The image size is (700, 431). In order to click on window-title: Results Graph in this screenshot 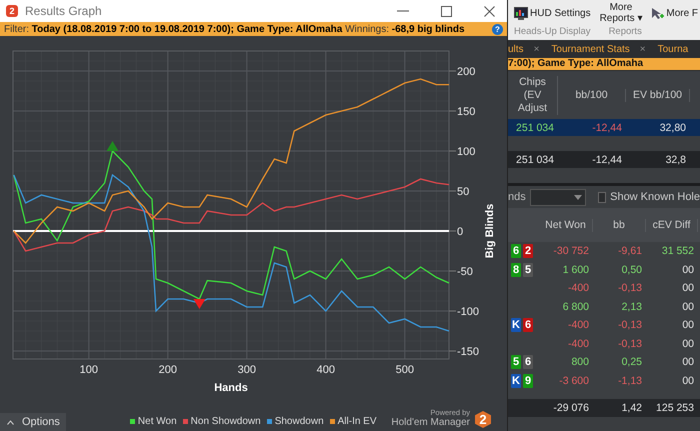, I will do `click(63, 11)`.